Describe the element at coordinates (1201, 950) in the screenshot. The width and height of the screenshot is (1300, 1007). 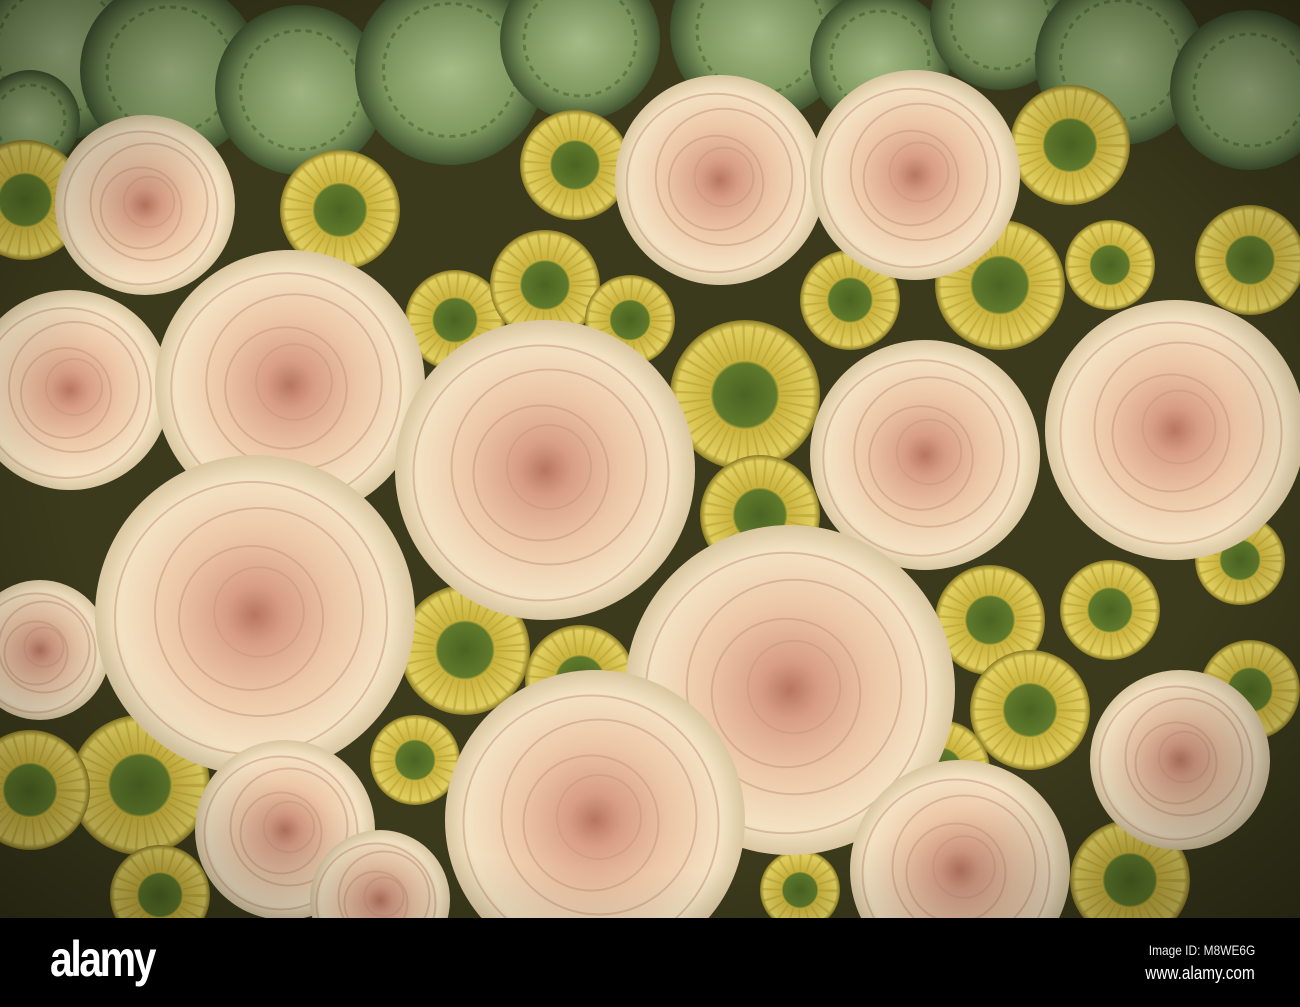
I see `image-id: Image ID: M8WE6G` at that location.